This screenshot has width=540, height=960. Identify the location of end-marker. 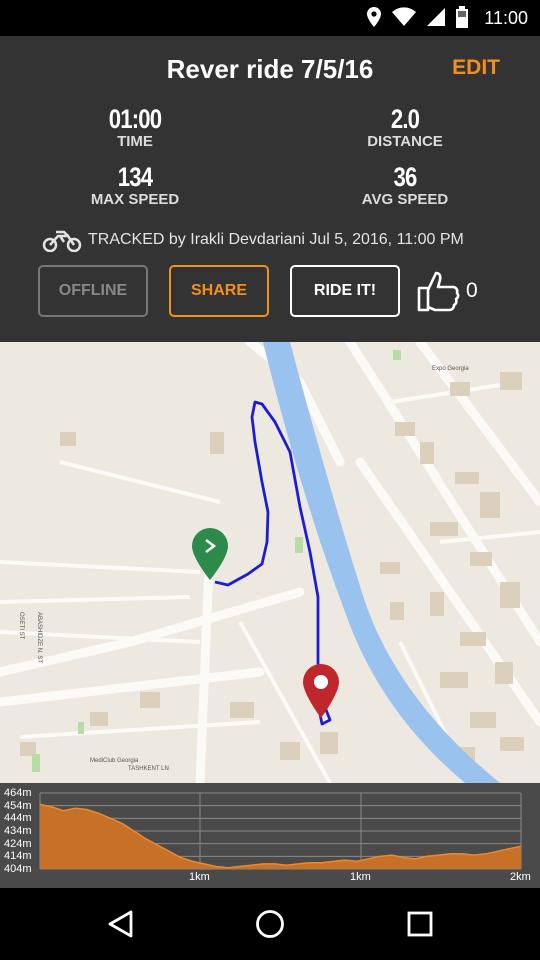
(321, 691).